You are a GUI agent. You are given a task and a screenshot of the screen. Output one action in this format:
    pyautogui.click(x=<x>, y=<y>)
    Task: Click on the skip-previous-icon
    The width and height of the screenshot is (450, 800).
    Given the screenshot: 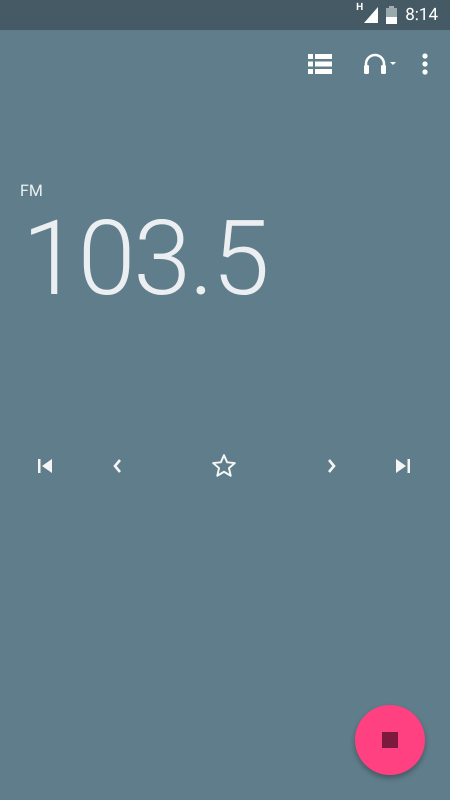 What is the action you would take?
    pyautogui.click(x=45, y=466)
    